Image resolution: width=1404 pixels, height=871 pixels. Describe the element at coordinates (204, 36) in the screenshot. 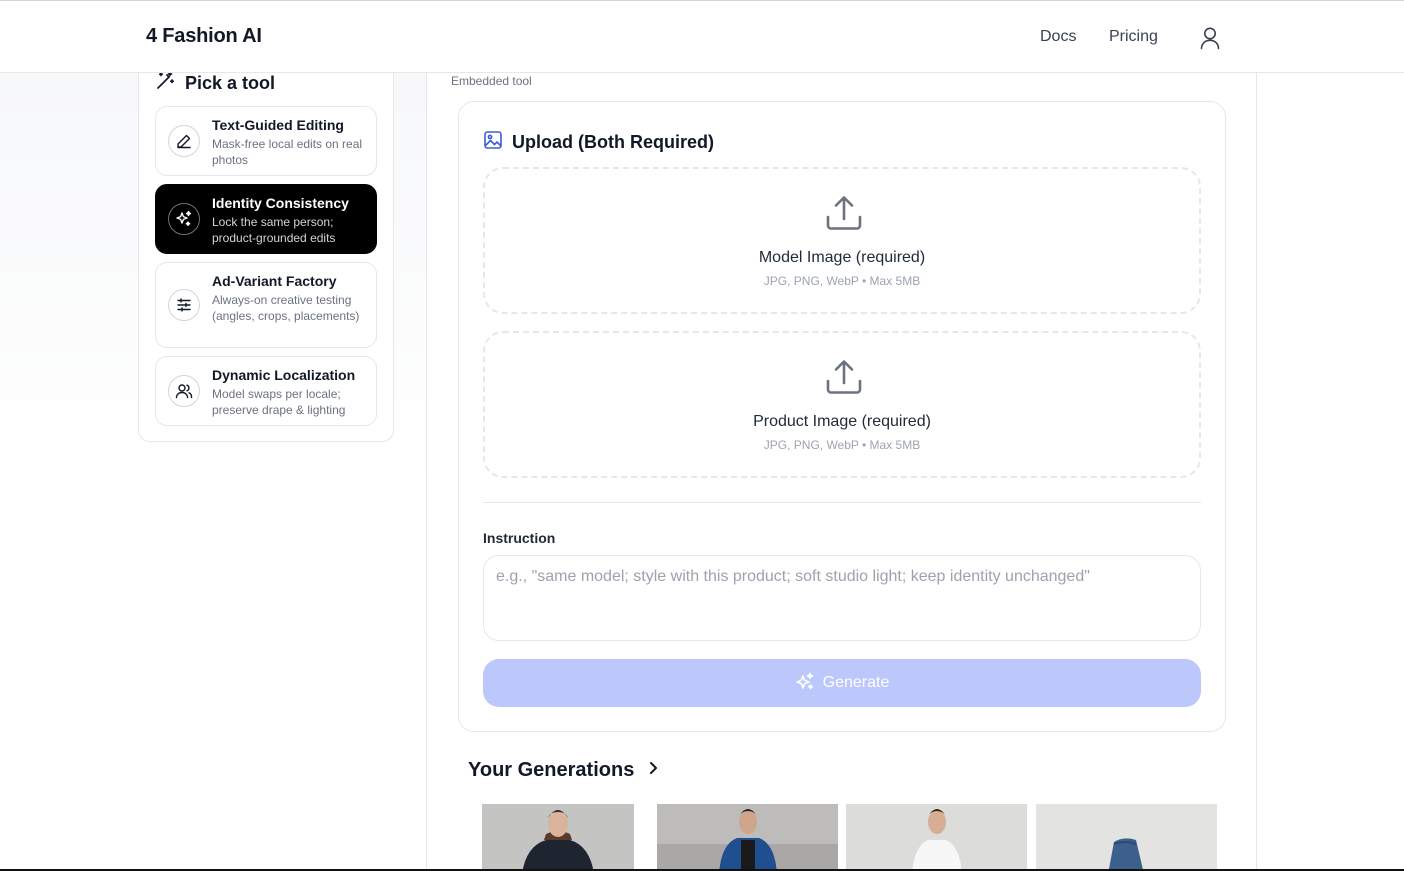

I see `site-logo: 4 Fashion AI` at that location.